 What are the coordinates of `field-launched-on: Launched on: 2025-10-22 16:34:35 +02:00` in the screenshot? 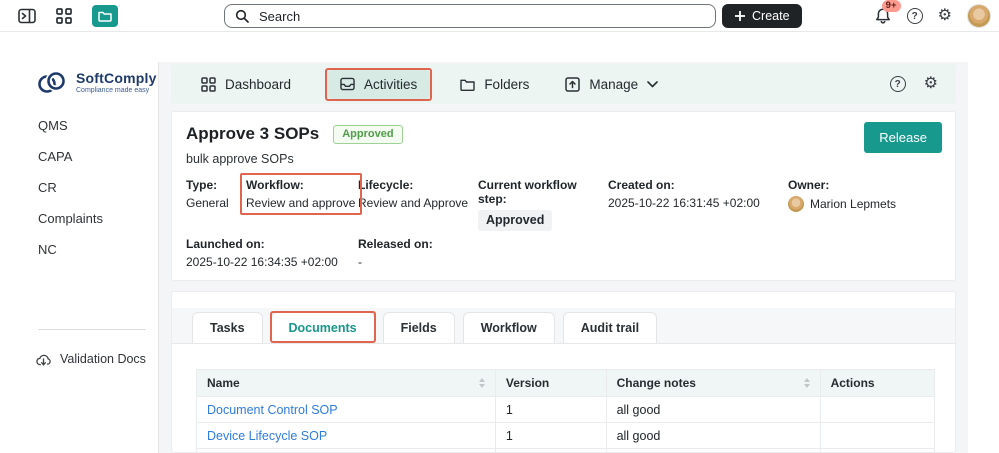 It's located at (262, 253).